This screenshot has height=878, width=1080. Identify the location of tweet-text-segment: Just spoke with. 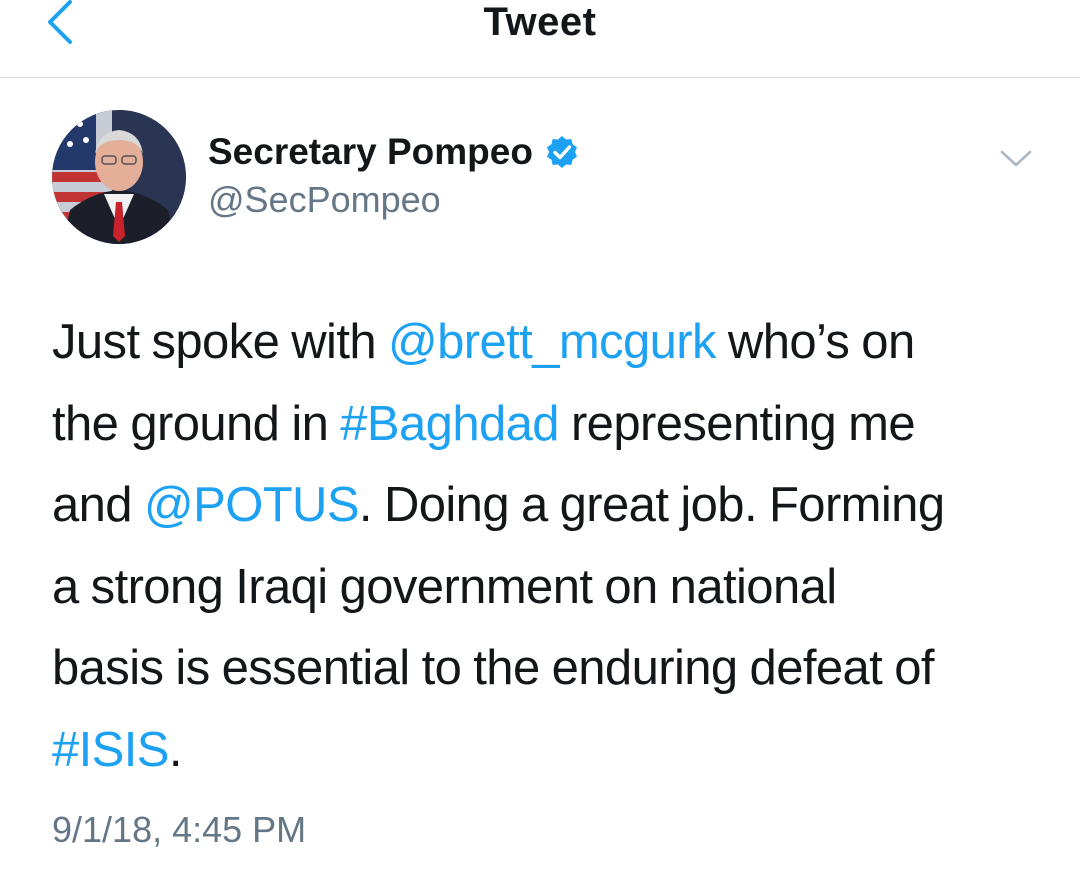
(220, 342).